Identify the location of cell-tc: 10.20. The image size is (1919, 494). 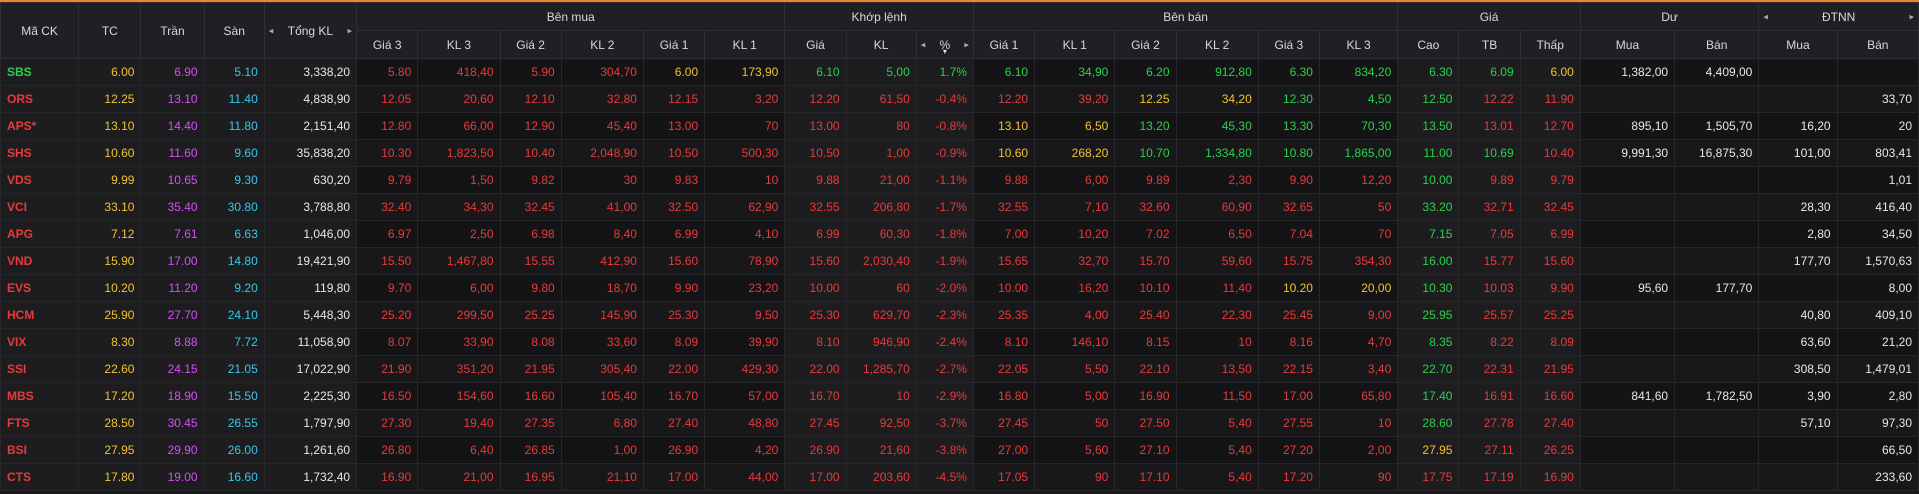
(110, 288).